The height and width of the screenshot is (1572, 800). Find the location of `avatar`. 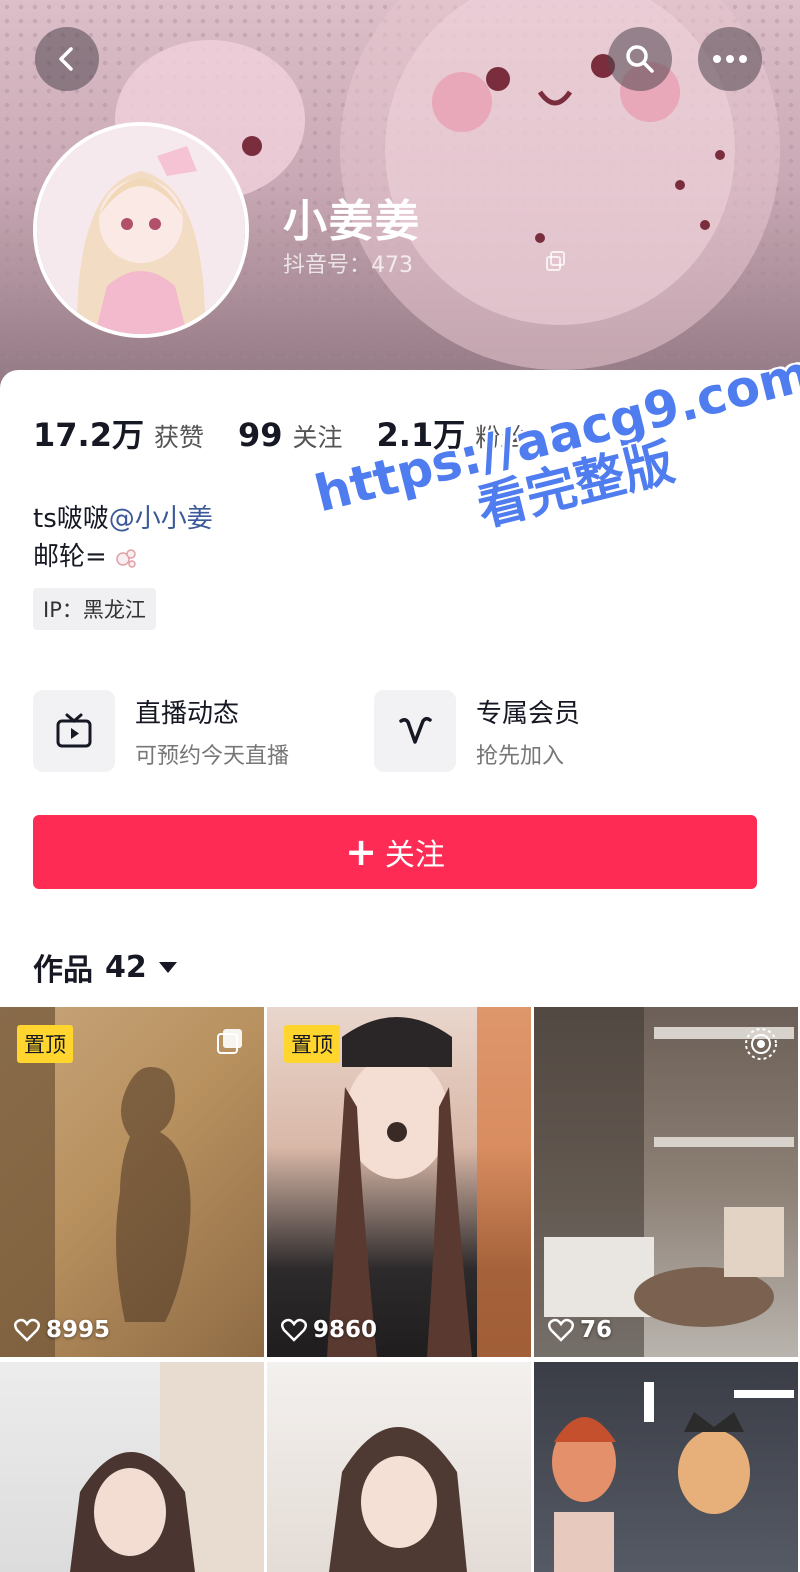

avatar is located at coordinates (141, 230).